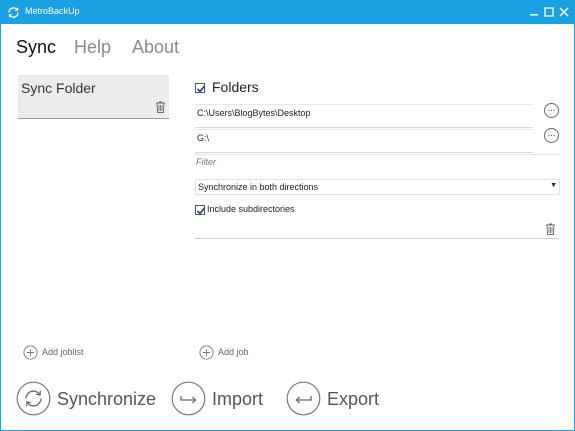 This screenshot has height=431, width=575. I want to click on close-icon, so click(564, 12).